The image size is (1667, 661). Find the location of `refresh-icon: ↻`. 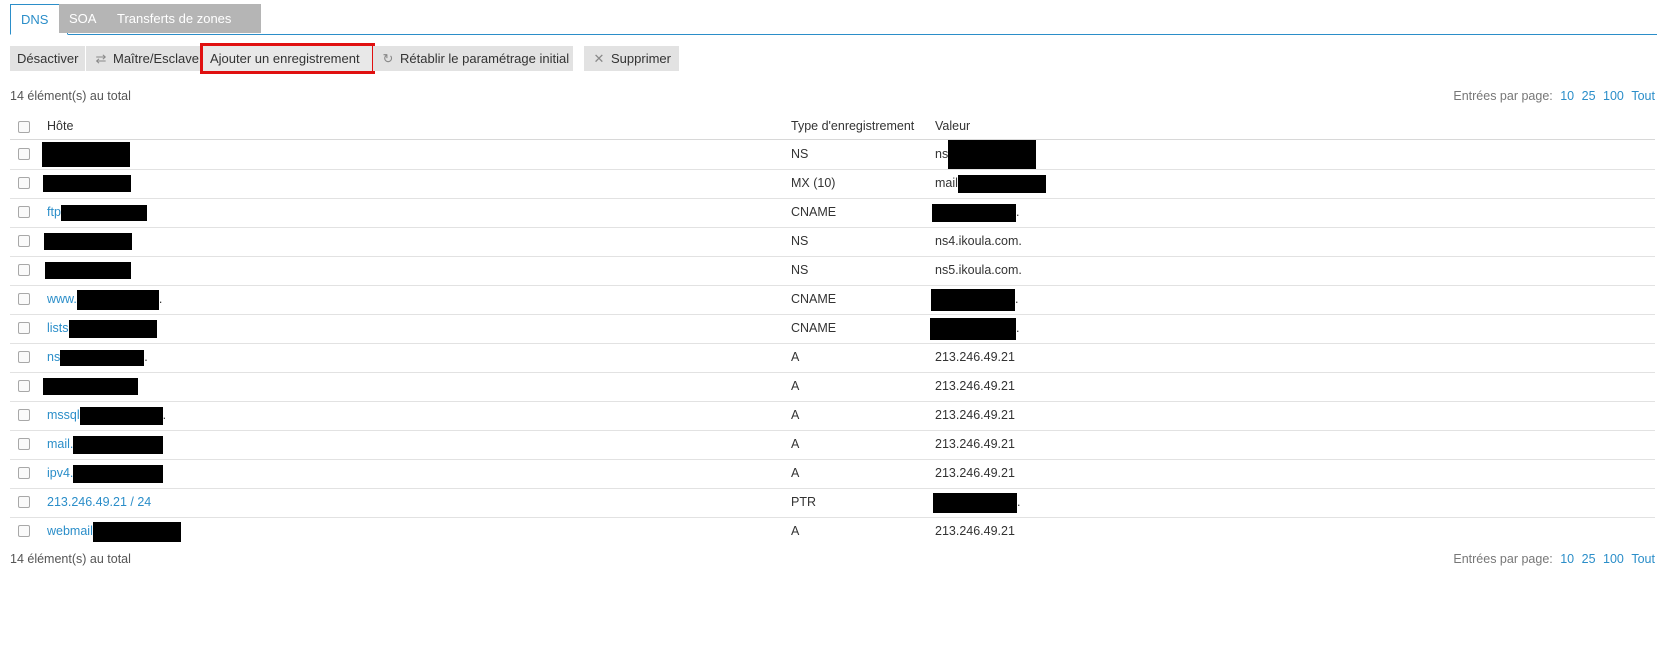

refresh-icon: ↻ is located at coordinates (388, 58).